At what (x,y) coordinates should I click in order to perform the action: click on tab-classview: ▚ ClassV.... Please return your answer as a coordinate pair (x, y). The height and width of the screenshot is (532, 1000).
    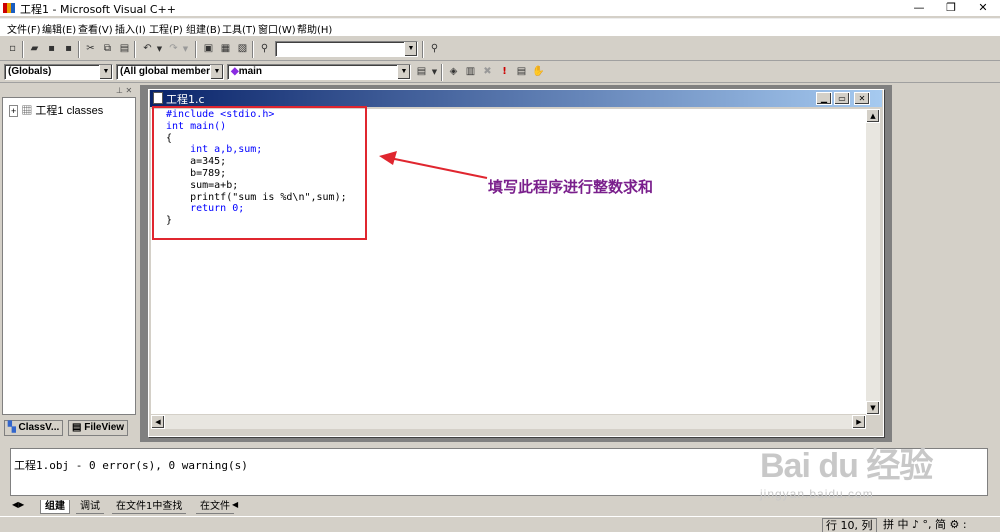
    Looking at the image, I should click on (34, 428).